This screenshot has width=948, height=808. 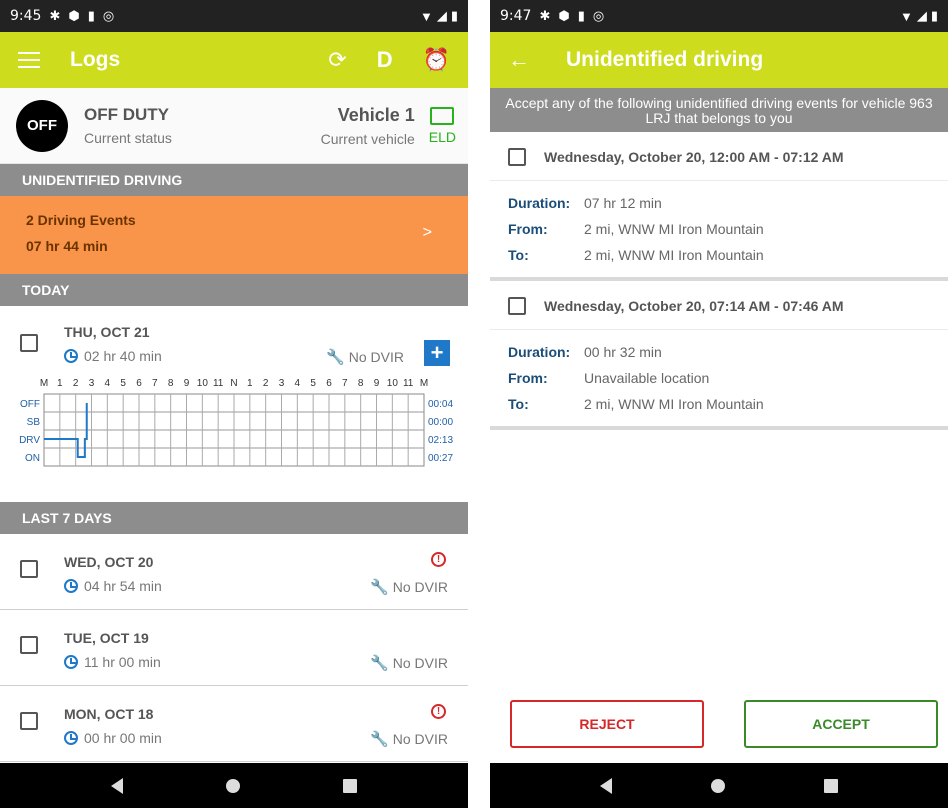 I want to click on to-label: To:, so click(x=518, y=255).